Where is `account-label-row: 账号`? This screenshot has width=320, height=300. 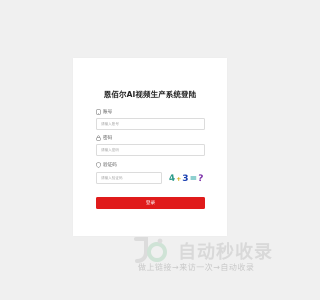 account-label-row: 账号 is located at coordinates (104, 112).